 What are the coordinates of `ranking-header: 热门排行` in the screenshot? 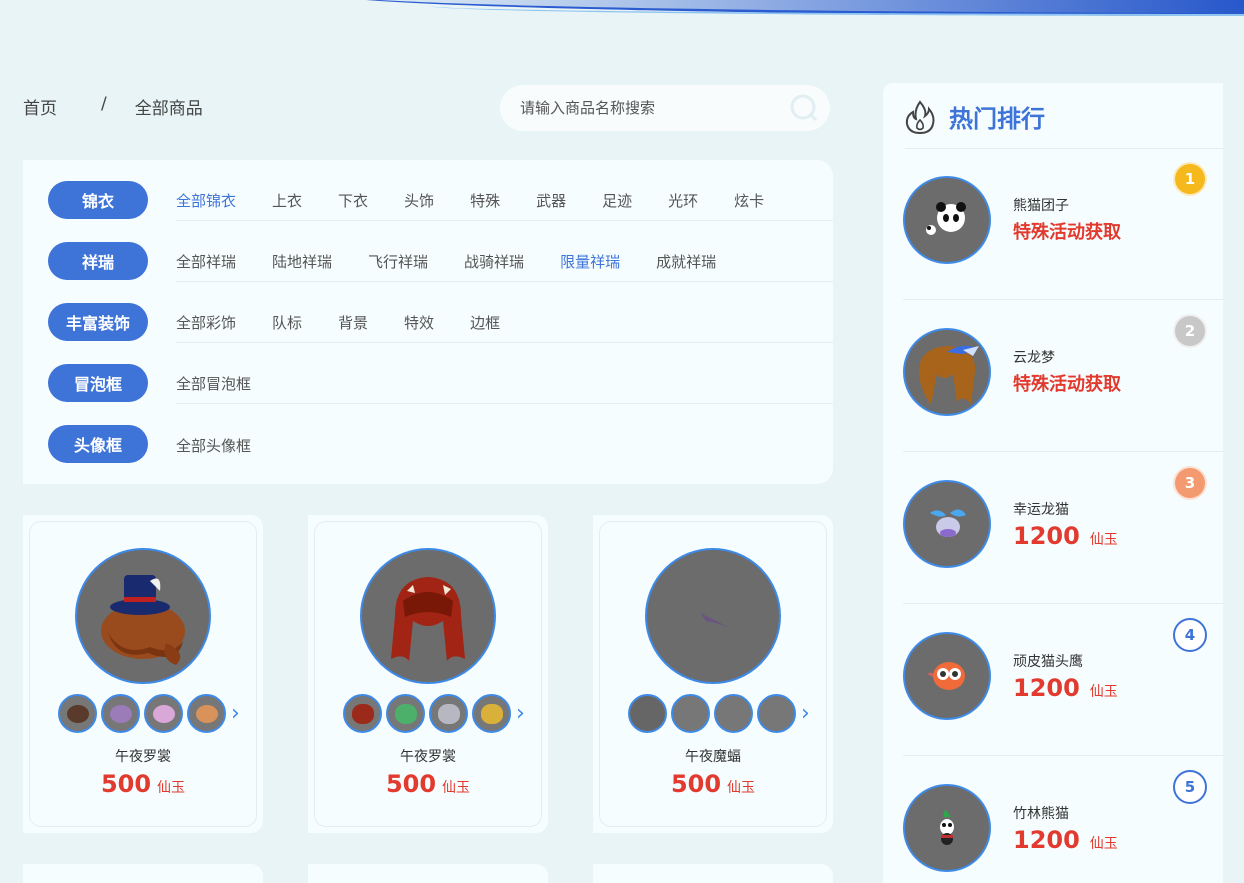 It's located at (975, 116).